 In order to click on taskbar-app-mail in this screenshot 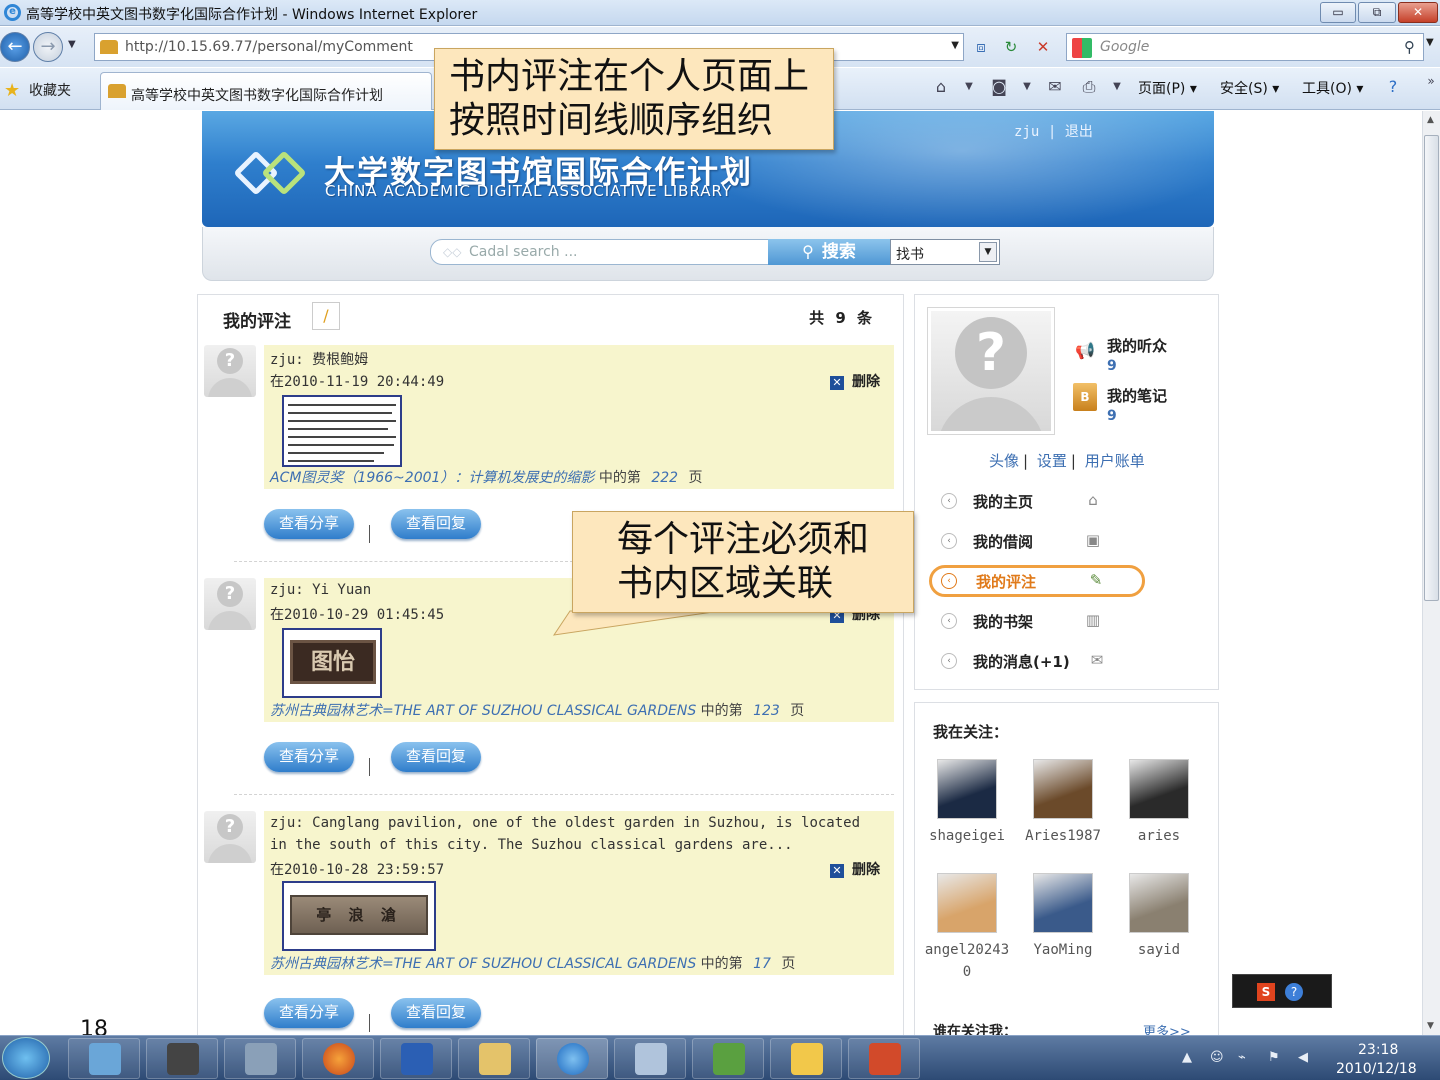, I will do `click(806, 1058)`.